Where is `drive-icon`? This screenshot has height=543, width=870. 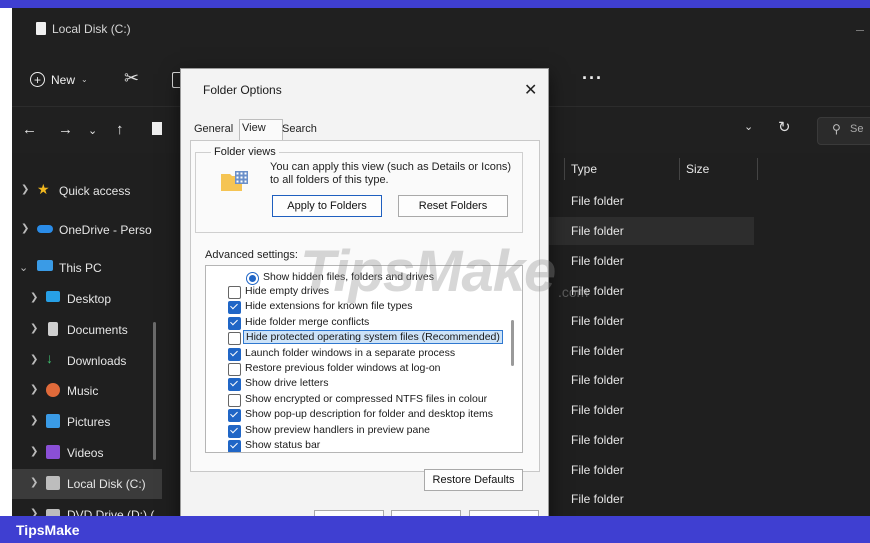
drive-icon is located at coordinates (53, 483).